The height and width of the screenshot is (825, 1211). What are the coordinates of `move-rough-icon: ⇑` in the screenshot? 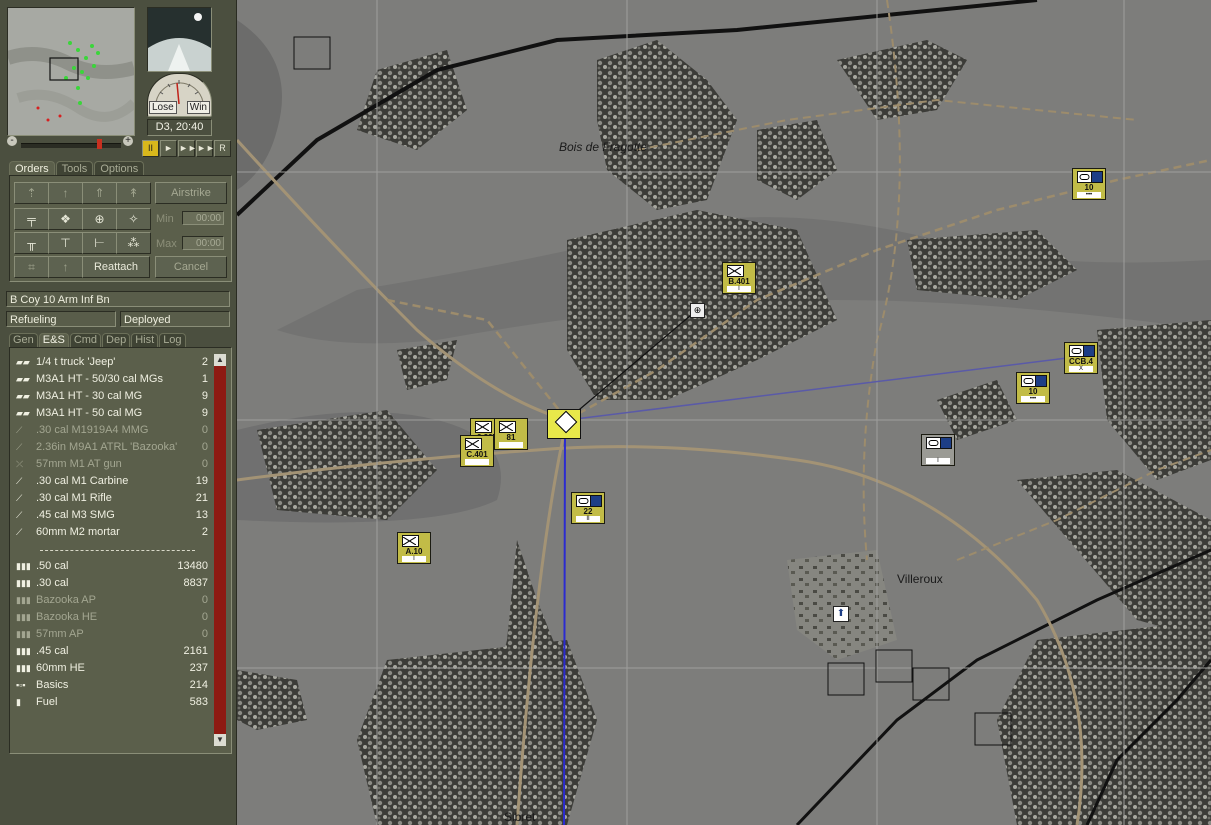 It's located at (99, 193).